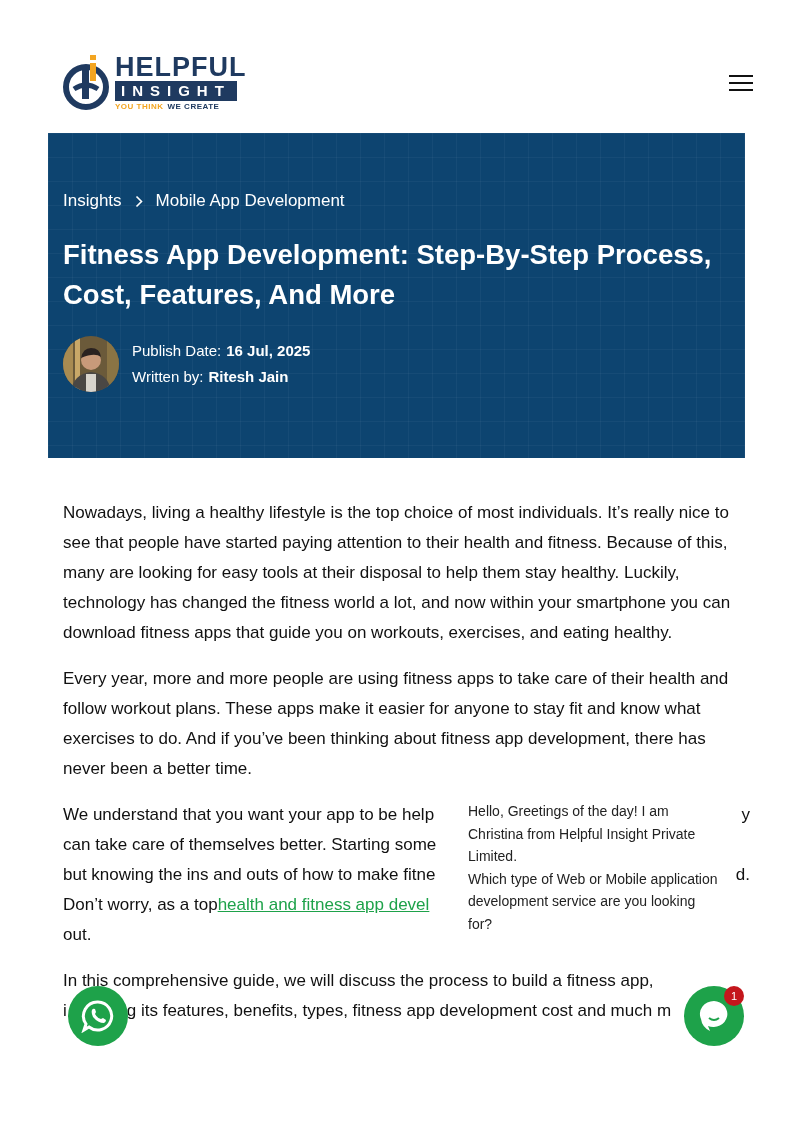 The height and width of the screenshot is (1123, 793). What do you see at coordinates (397, 573) in the screenshot?
I see `body-paragraph: Nowadays, living a healthy lifestyle is the top choice of most individuals. It’s really nice to see that people have started paying attention to their health and fitness. Because of this, many are looking for easy tools at their disposal to help them stay healthy. Luckily, technology has changed the fitness world a lot, and now within your smartphone you can download fitness apps that guide you on workouts, exercises, and eating healthy.` at bounding box center [397, 573].